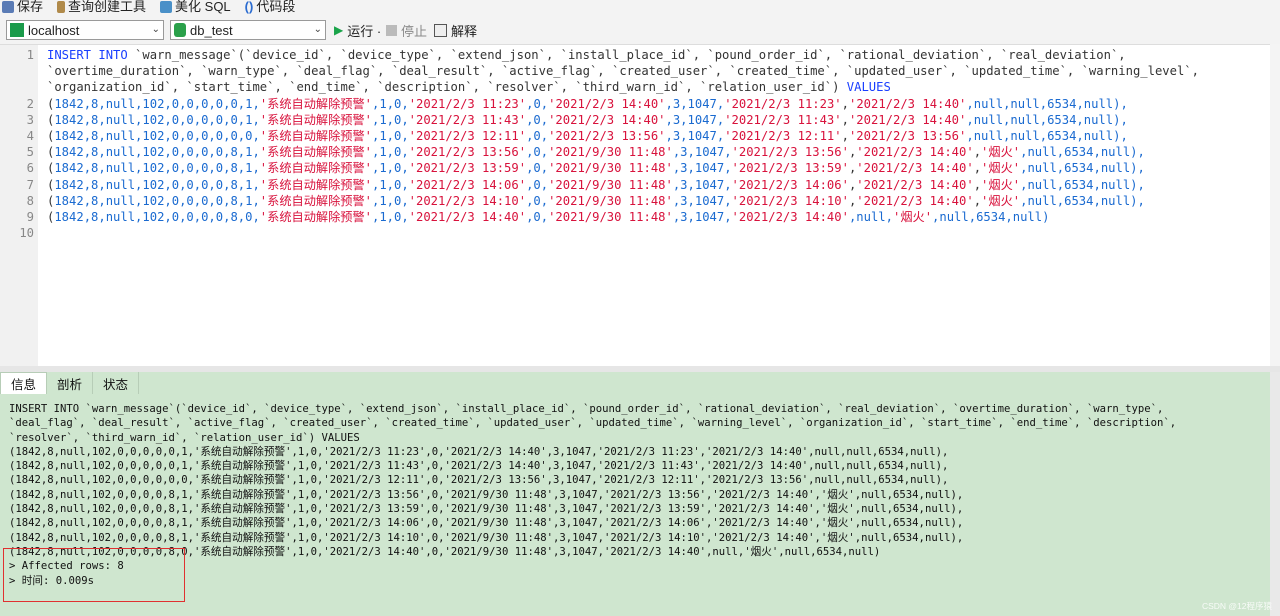 The width and height of the screenshot is (1280, 616). What do you see at coordinates (364, 31) in the screenshot?
I see `run-label: 运行 ·` at bounding box center [364, 31].